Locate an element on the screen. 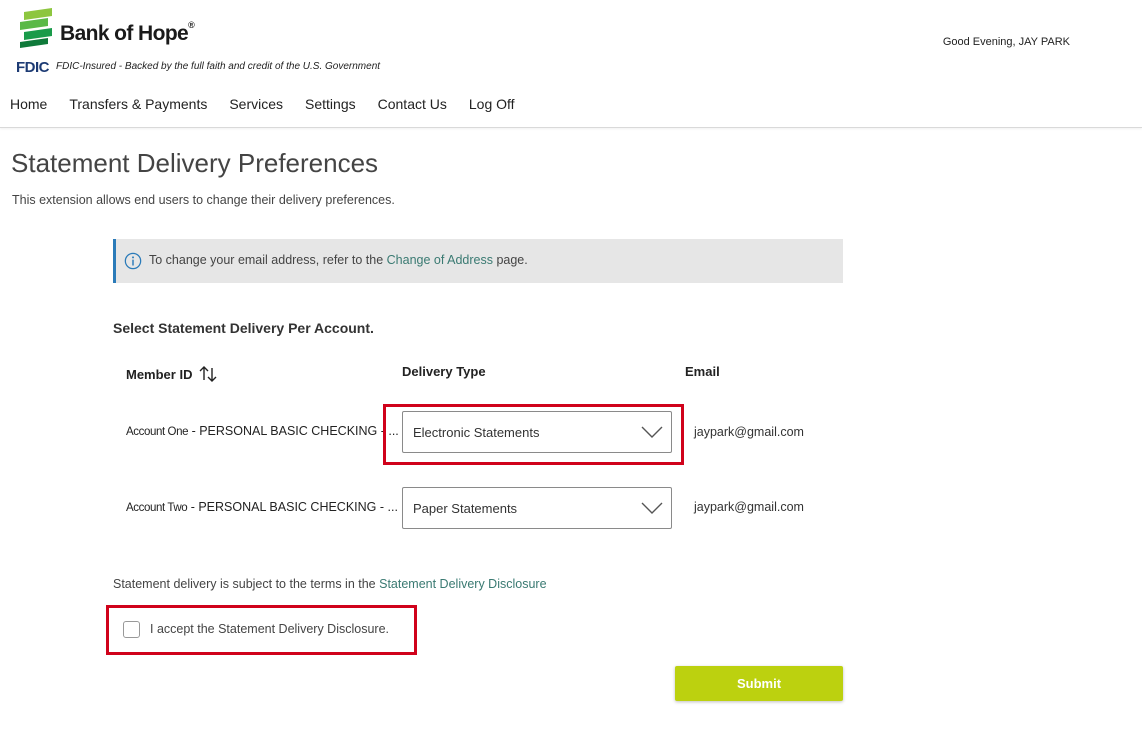  delivery-type-value-2: Paper Statements is located at coordinates (465, 508).